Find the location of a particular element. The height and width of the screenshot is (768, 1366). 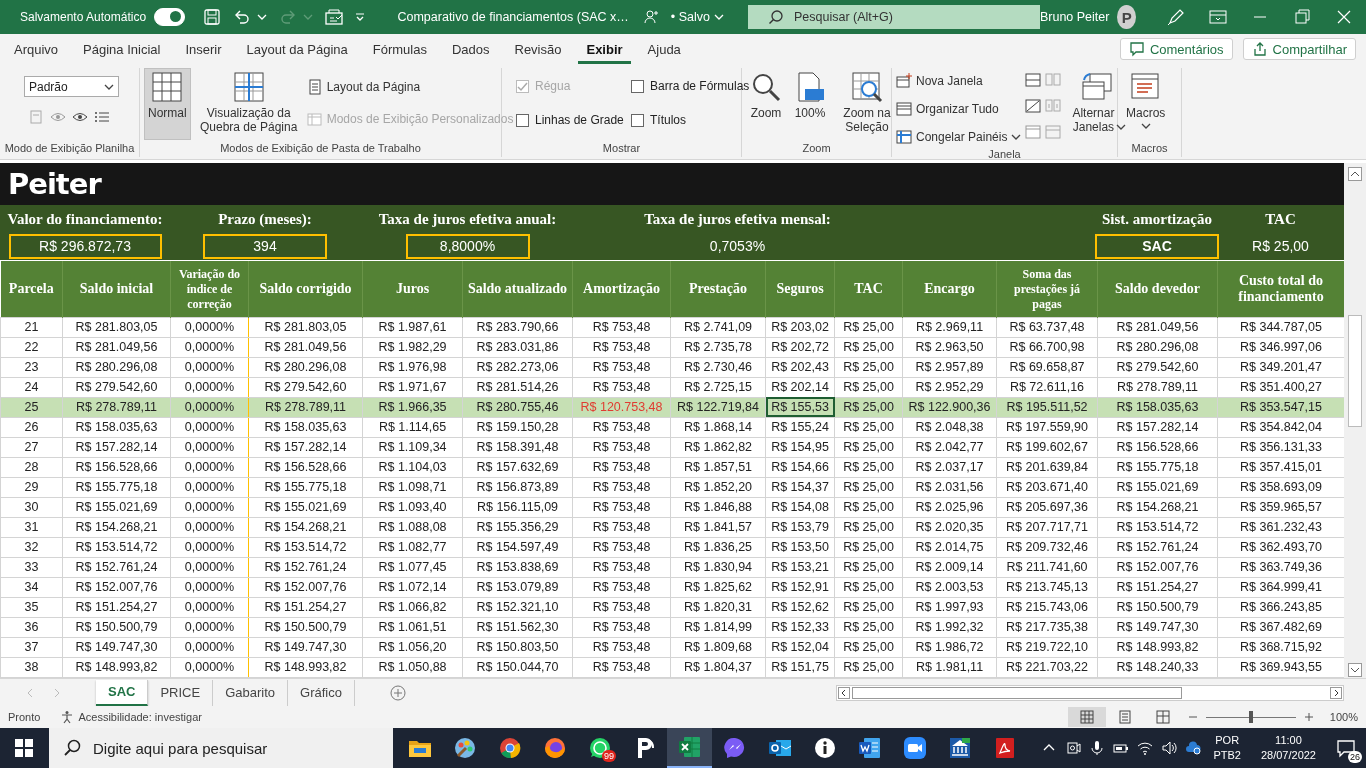

ribbon-button: Congelar Painéis is located at coordinates (959, 137).